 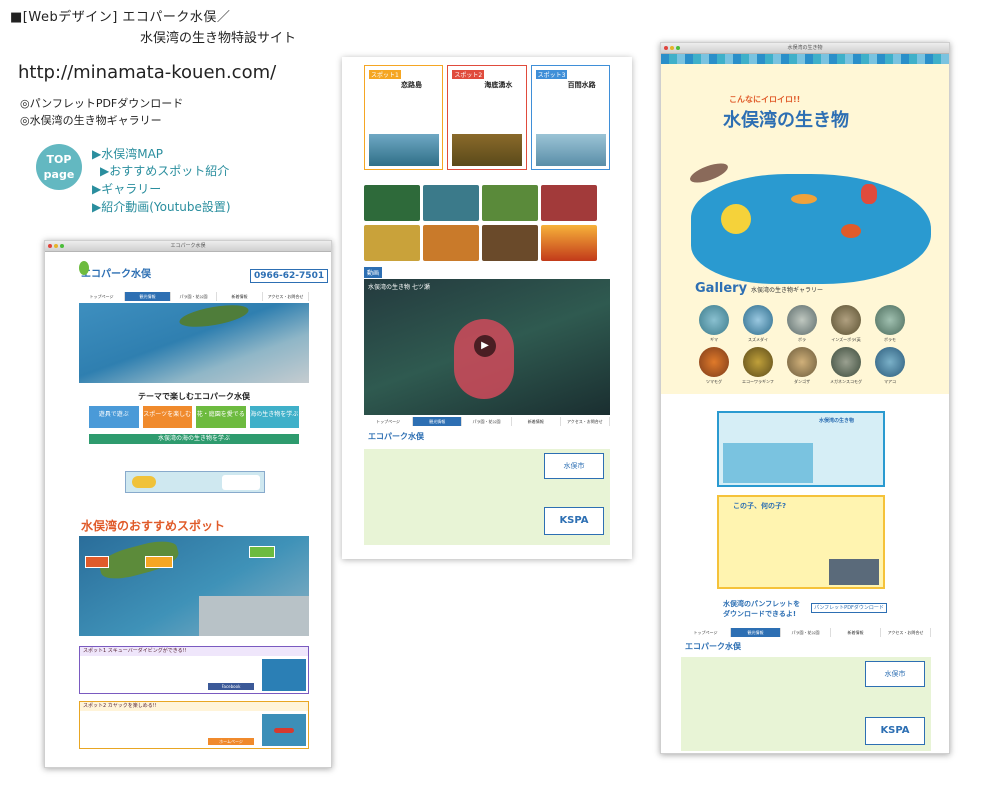 What do you see at coordinates (195, 482) in the screenshot?
I see `site1-special-banner` at bounding box center [195, 482].